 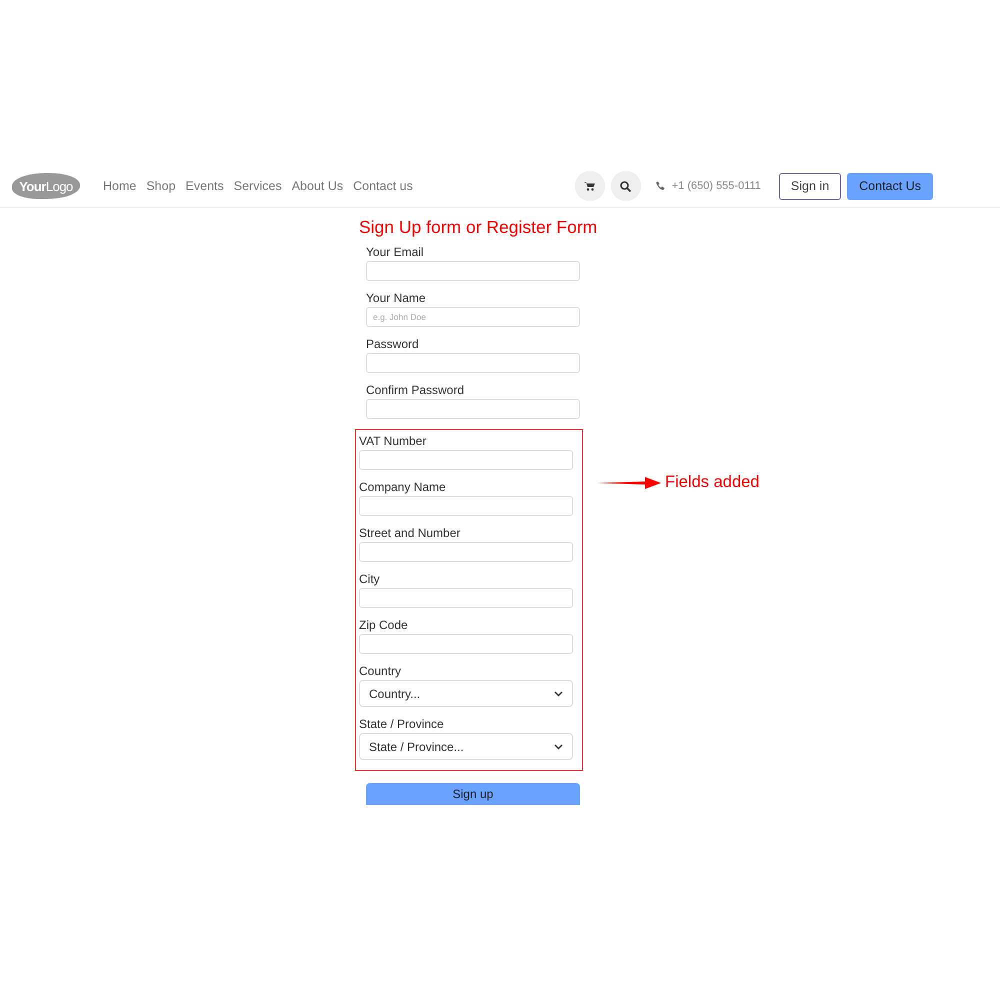 What do you see at coordinates (396, 298) in the screenshot?
I see `field-label: Your Name` at bounding box center [396, 298].